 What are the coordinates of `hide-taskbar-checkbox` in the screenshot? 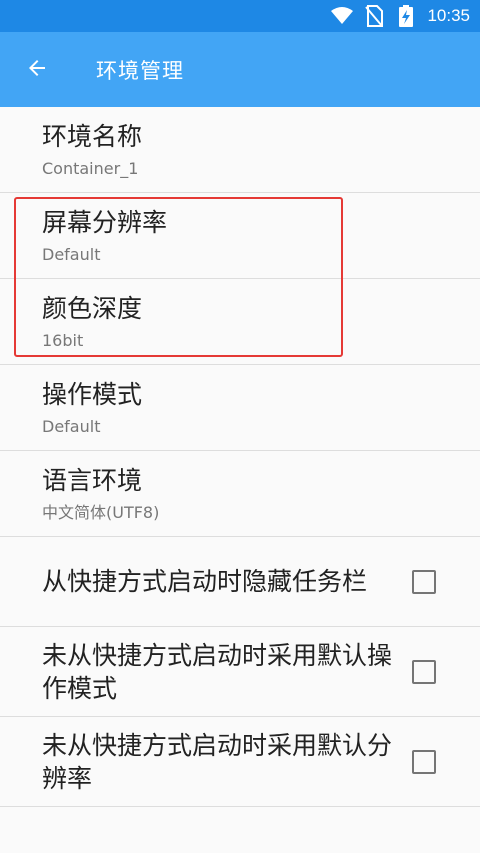 It's located at (424, 581).